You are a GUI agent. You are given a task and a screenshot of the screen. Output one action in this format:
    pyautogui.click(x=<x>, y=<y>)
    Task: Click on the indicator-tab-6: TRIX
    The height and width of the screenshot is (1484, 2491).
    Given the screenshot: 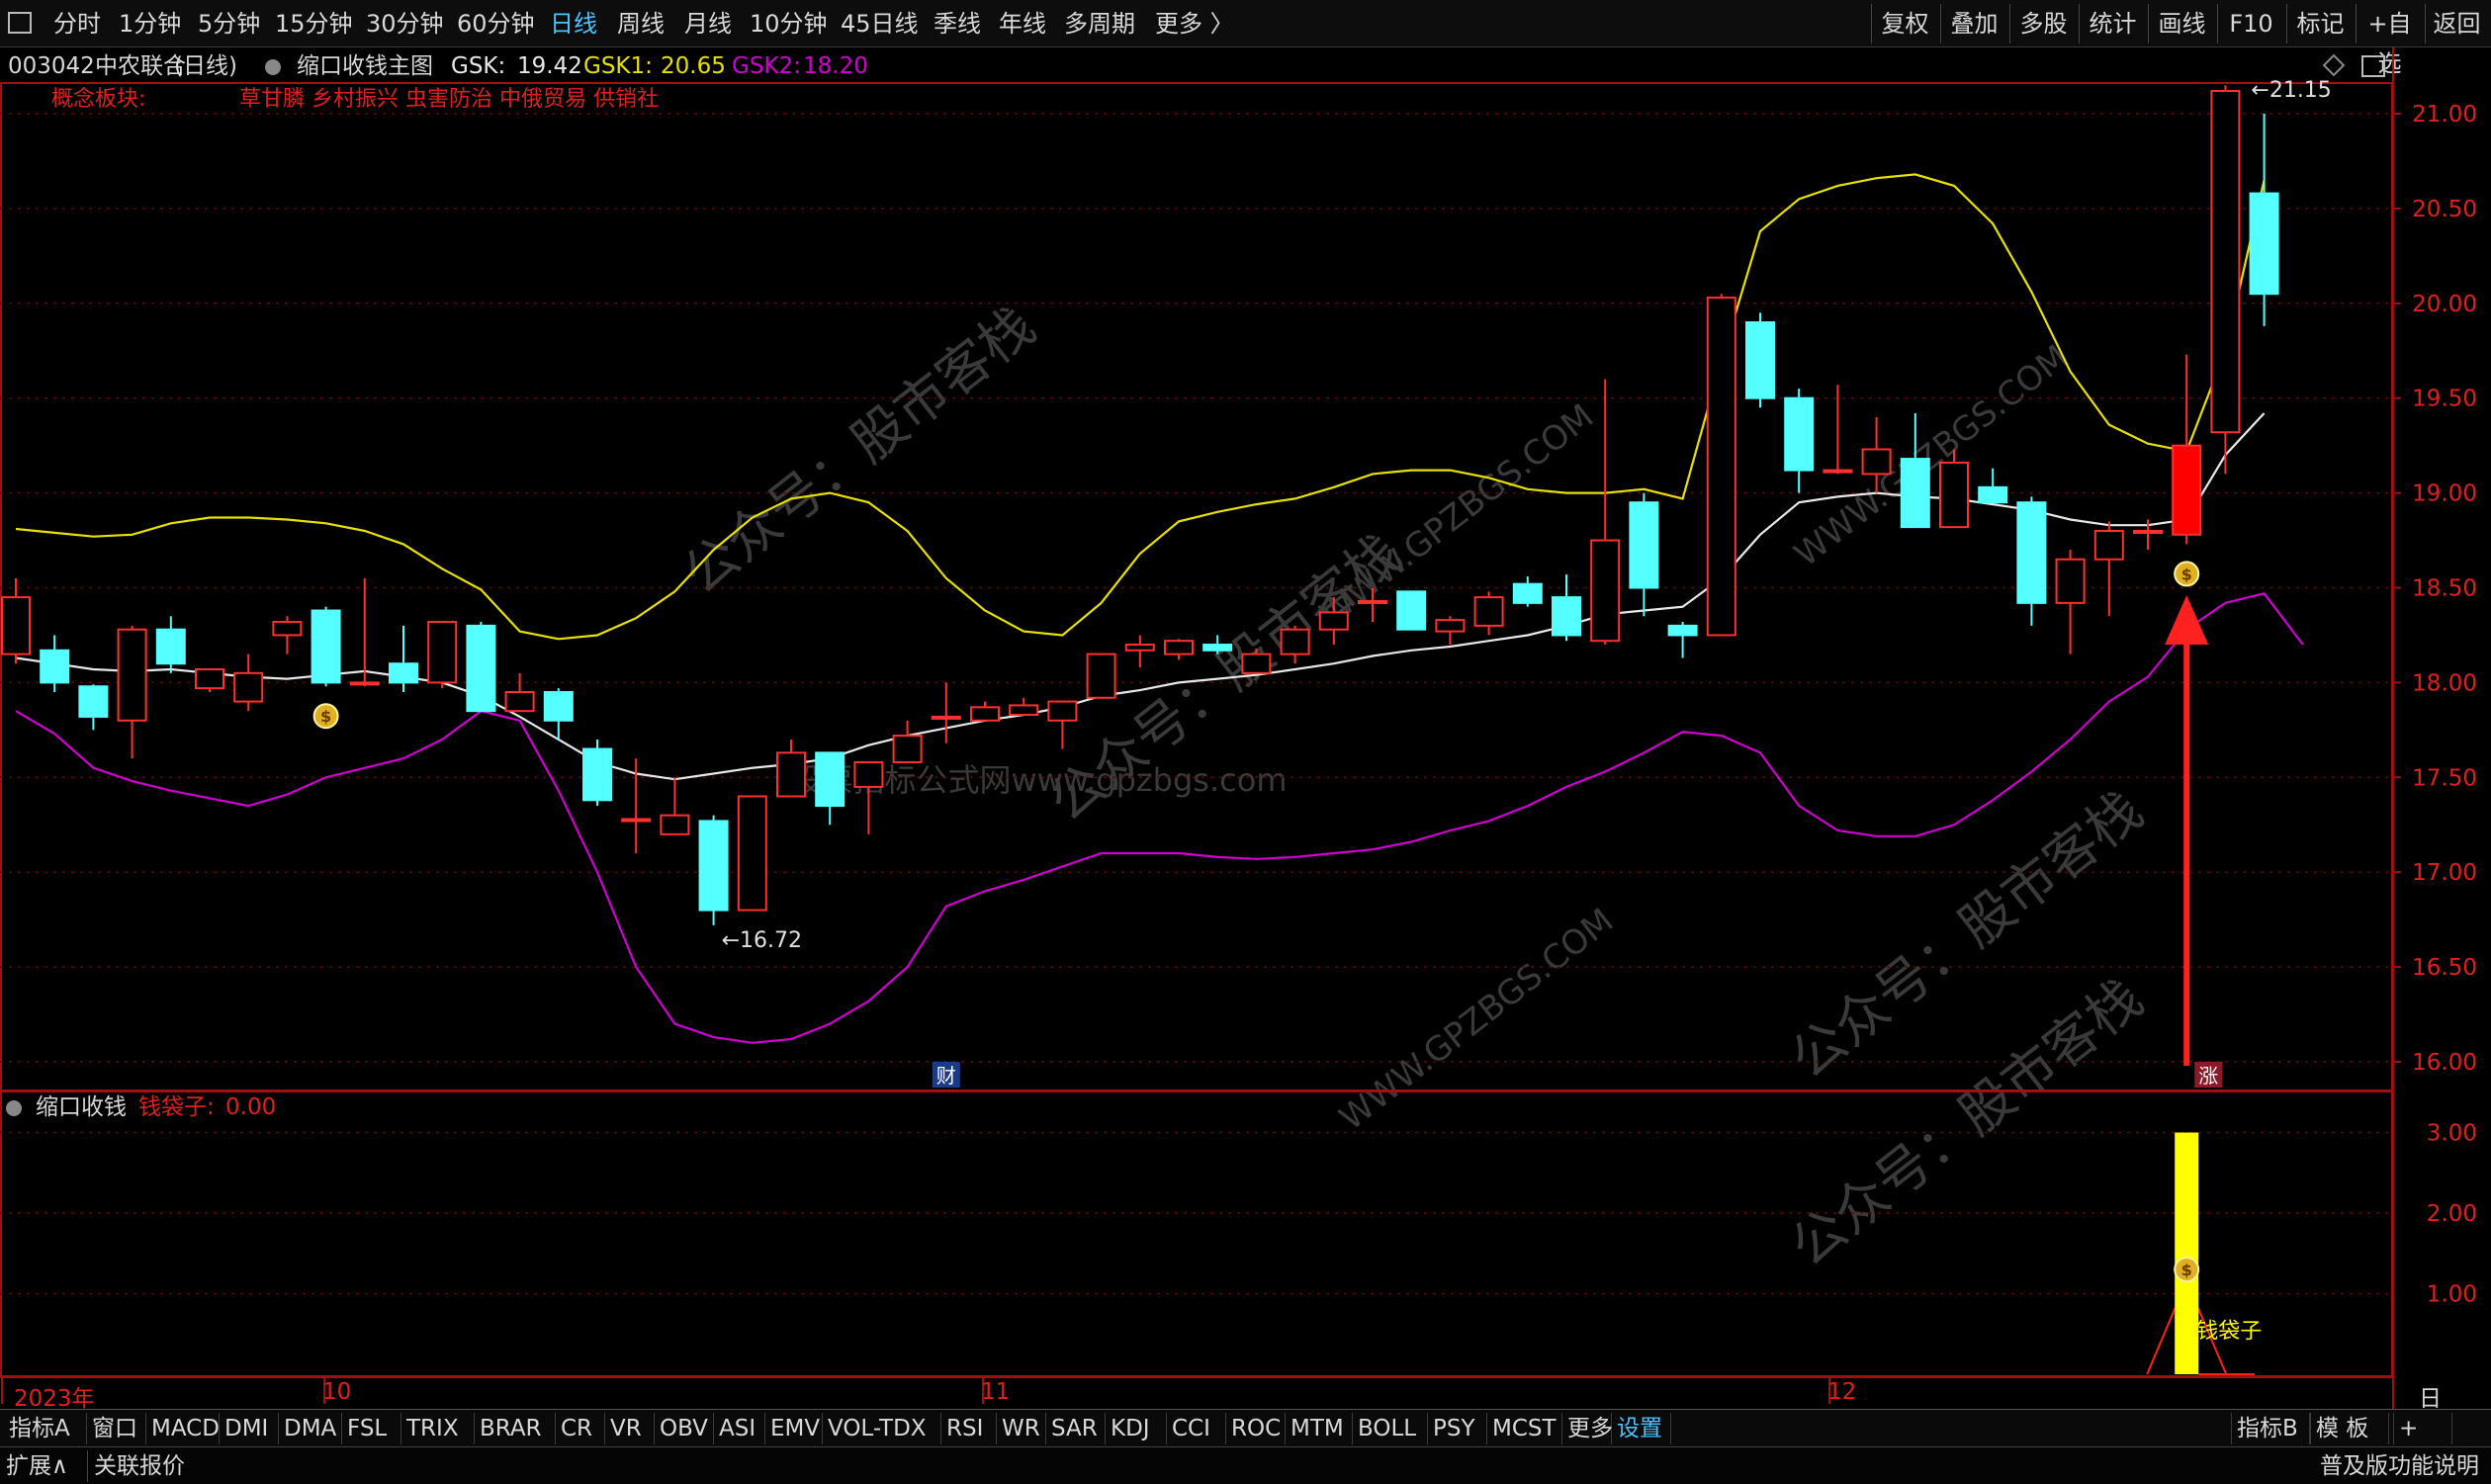 What is the action you would take?
    pyautogui.click(x=438, y=1428)
    